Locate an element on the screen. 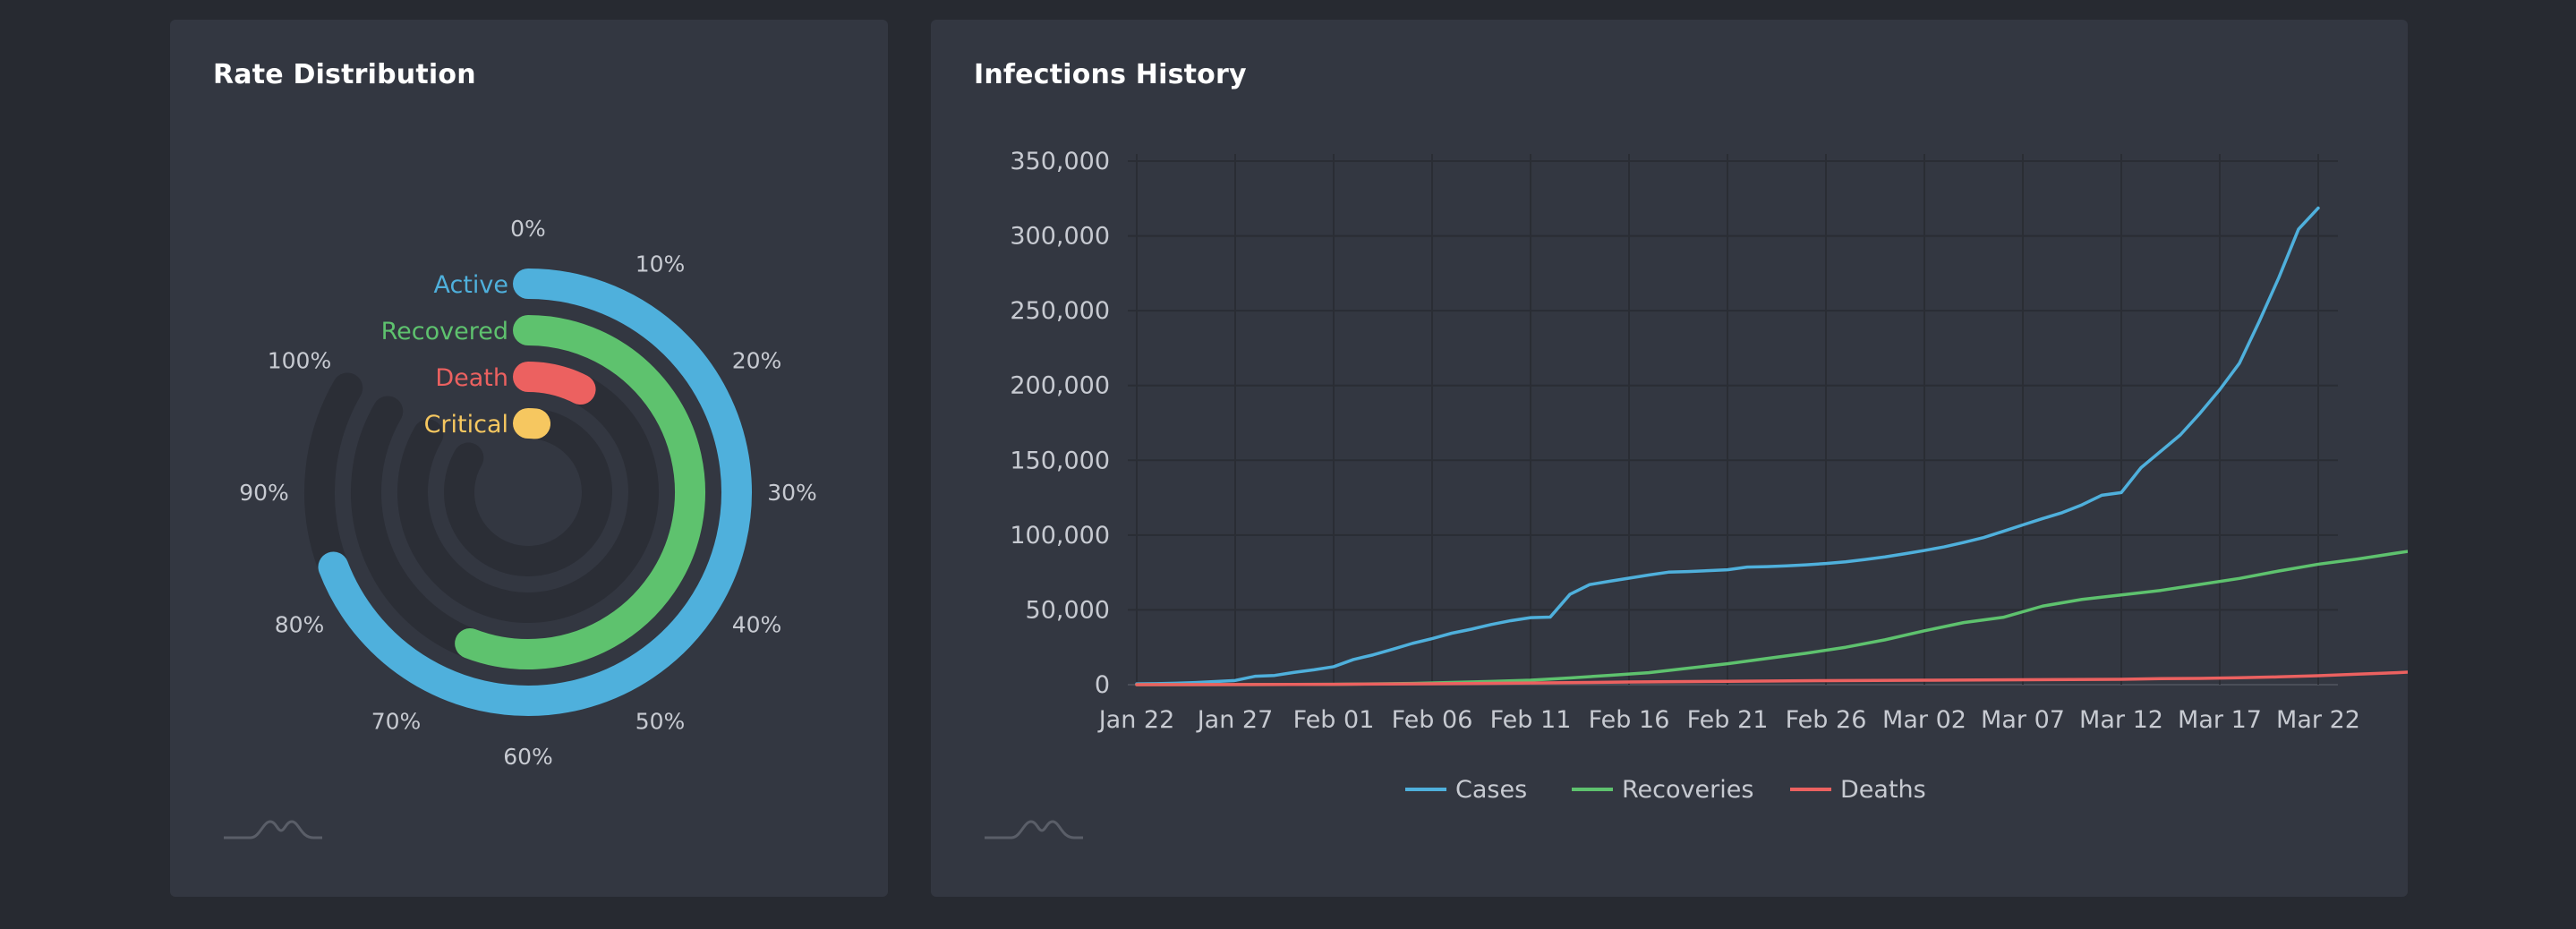  x-tick-label: Feb 01 is located at coordinates (1334, 720).